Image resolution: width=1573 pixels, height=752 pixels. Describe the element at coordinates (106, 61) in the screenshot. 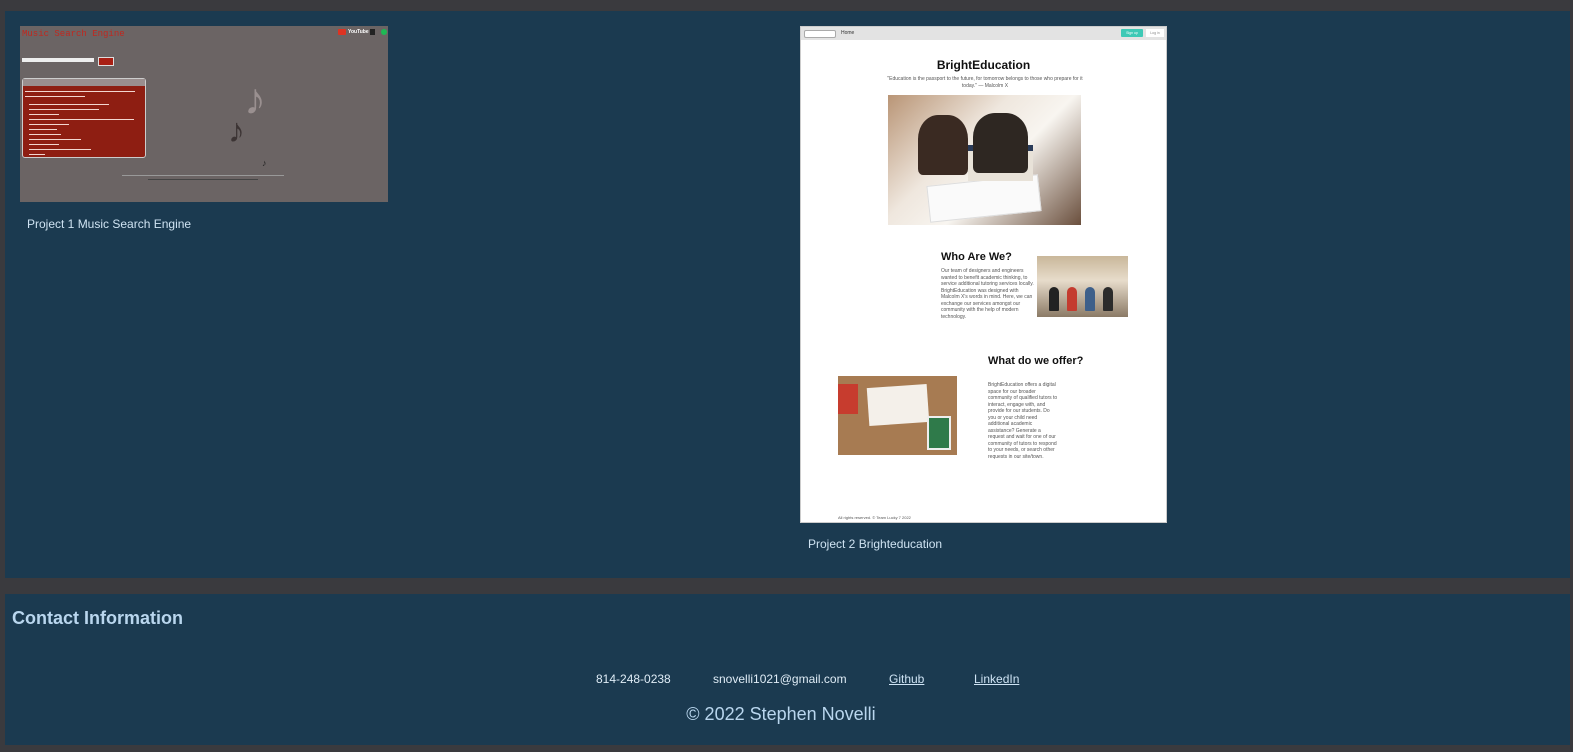

I see `search-button` at that location.